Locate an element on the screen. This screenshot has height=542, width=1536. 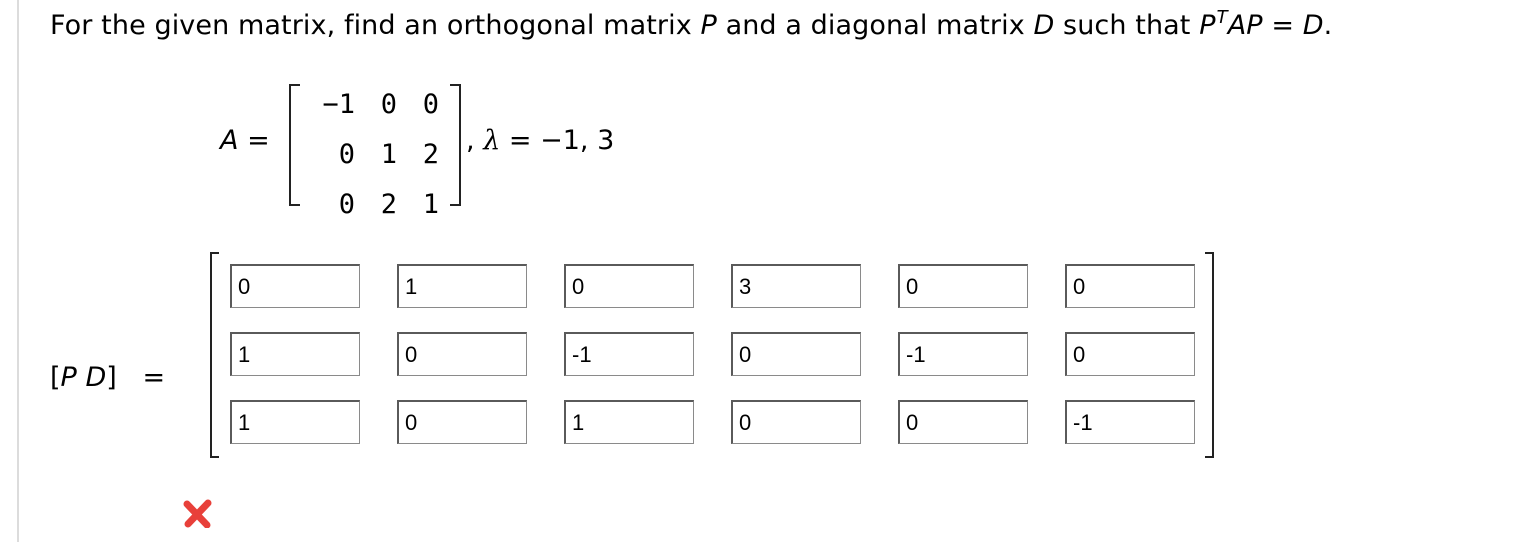
matrix-a-label: A = is located at coordinates (245, 140).